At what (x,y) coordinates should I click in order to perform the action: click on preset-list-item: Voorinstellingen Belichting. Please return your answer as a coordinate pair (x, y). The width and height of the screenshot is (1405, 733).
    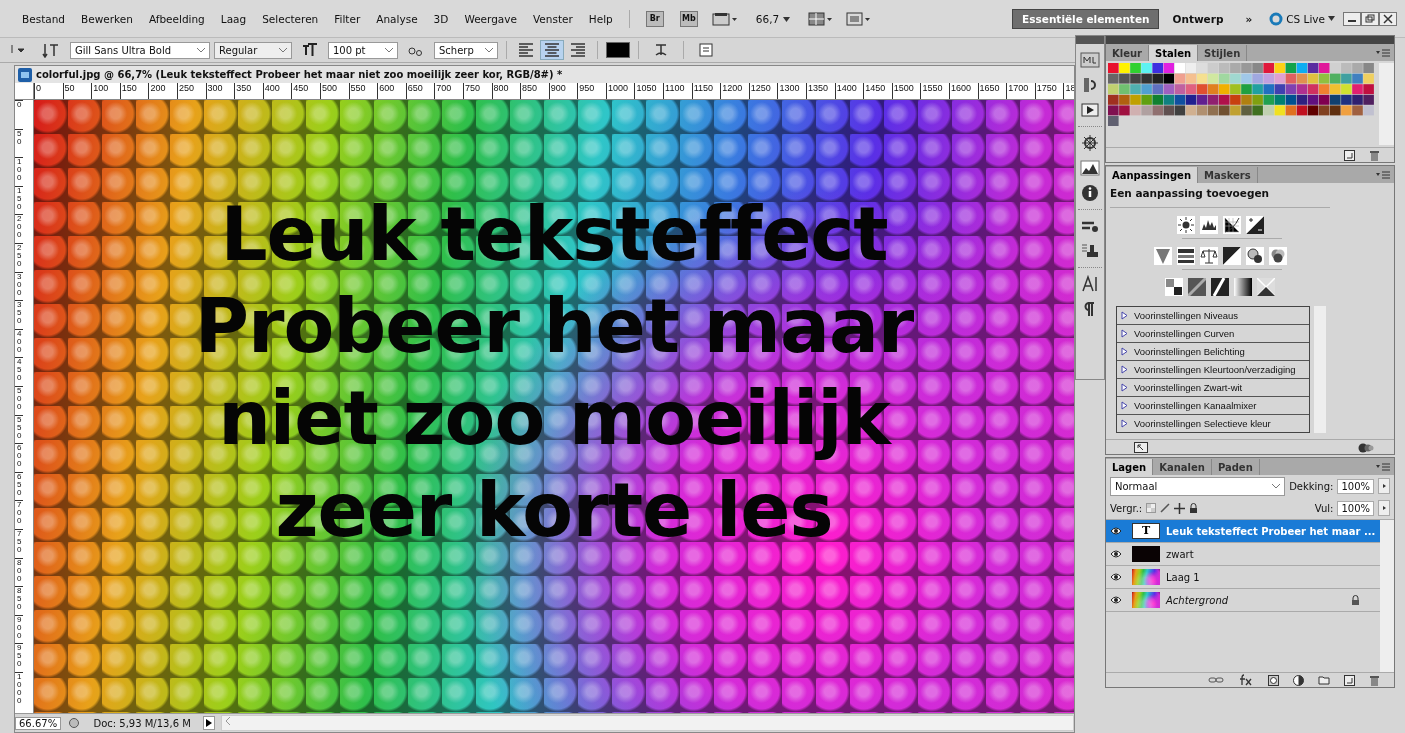
    Looking at the image, I should click on (1213, 352).